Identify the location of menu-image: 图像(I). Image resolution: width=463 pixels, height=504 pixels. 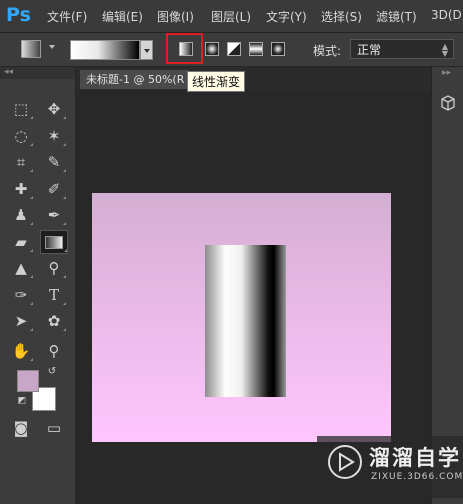
(175, 16).